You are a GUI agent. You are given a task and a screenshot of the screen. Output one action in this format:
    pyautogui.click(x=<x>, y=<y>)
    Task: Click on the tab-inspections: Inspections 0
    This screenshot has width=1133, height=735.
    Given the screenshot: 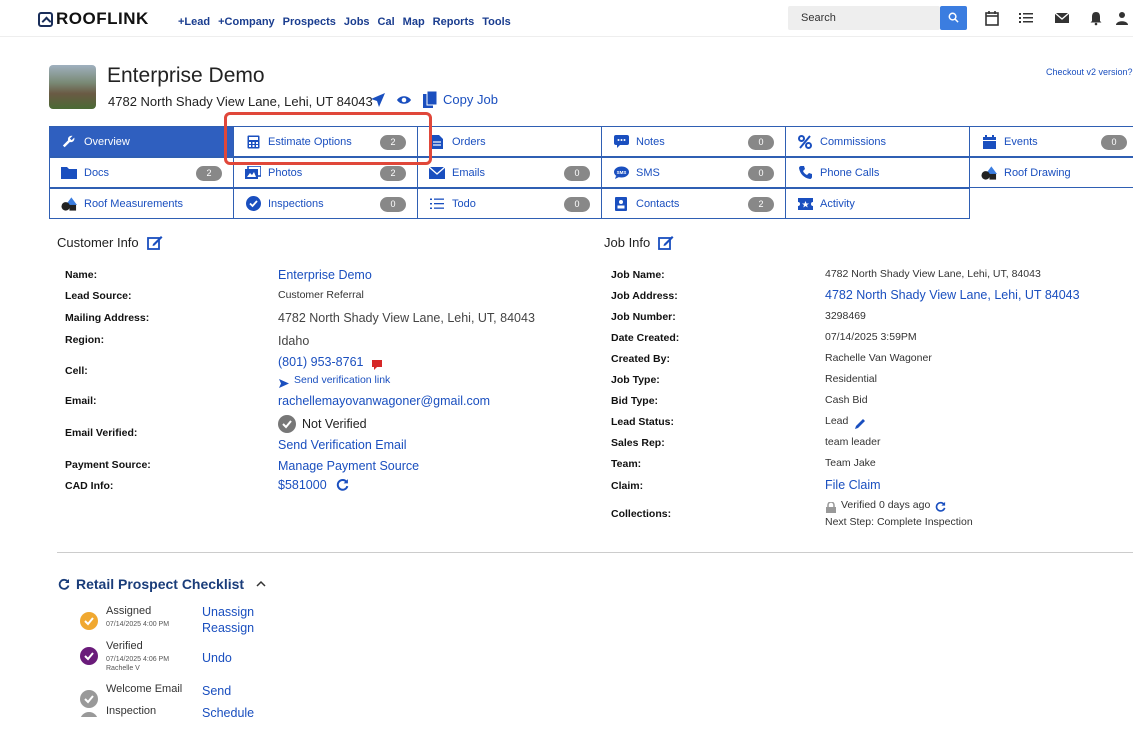 What is the action you would take?
    pyautogui.click(x=325, y=203)
    